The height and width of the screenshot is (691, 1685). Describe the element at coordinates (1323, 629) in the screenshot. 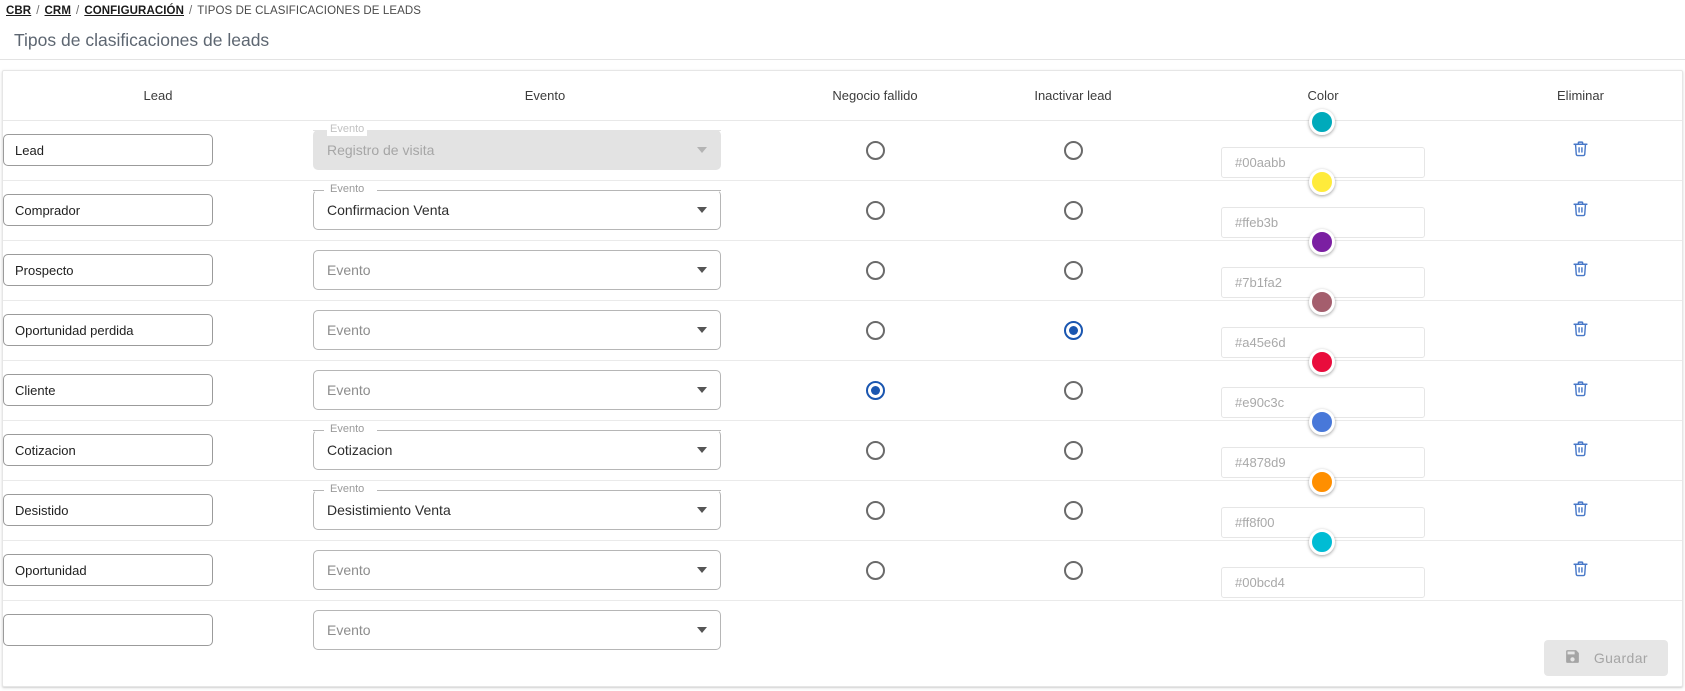

I see `color-cell` at that location.